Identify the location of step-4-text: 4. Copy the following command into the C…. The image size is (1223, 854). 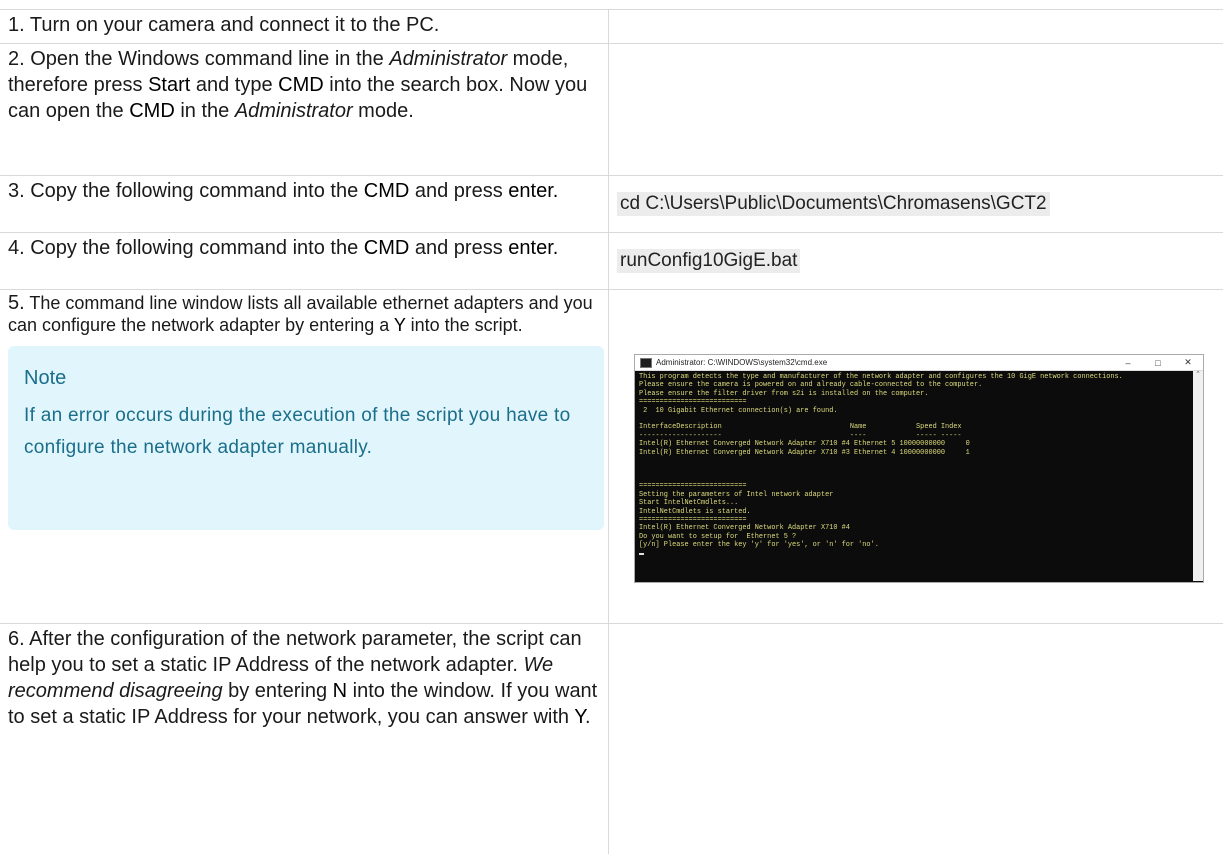
(304, 261).